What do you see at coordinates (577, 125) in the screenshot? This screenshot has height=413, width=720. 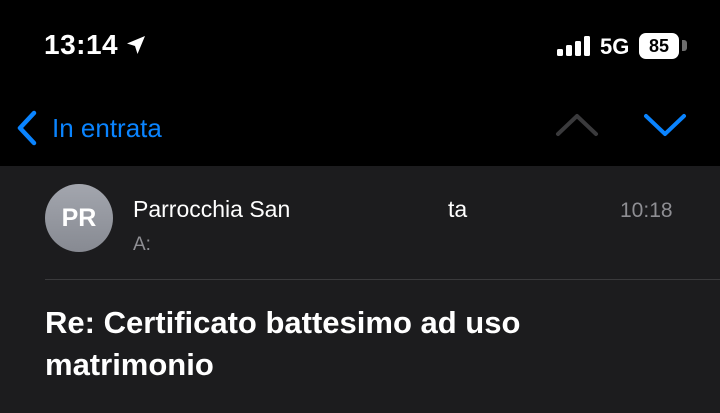 I see `chevron-up-icon` at bounding box center [577, 125].